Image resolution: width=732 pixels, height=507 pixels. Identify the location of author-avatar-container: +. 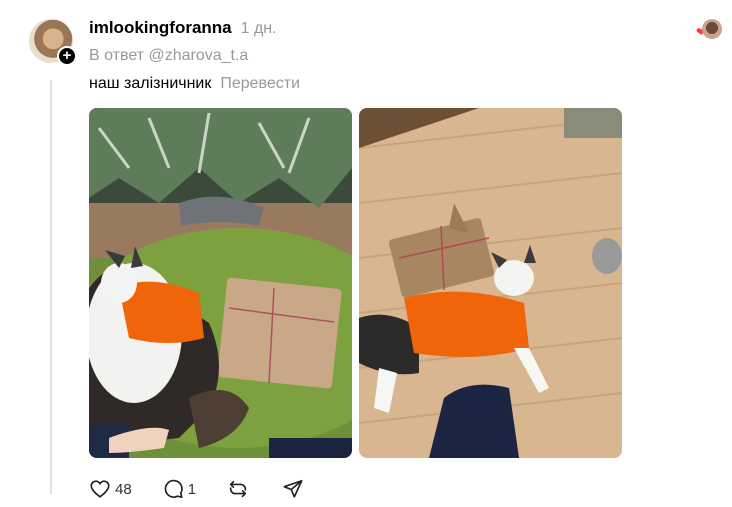
(53, 42).